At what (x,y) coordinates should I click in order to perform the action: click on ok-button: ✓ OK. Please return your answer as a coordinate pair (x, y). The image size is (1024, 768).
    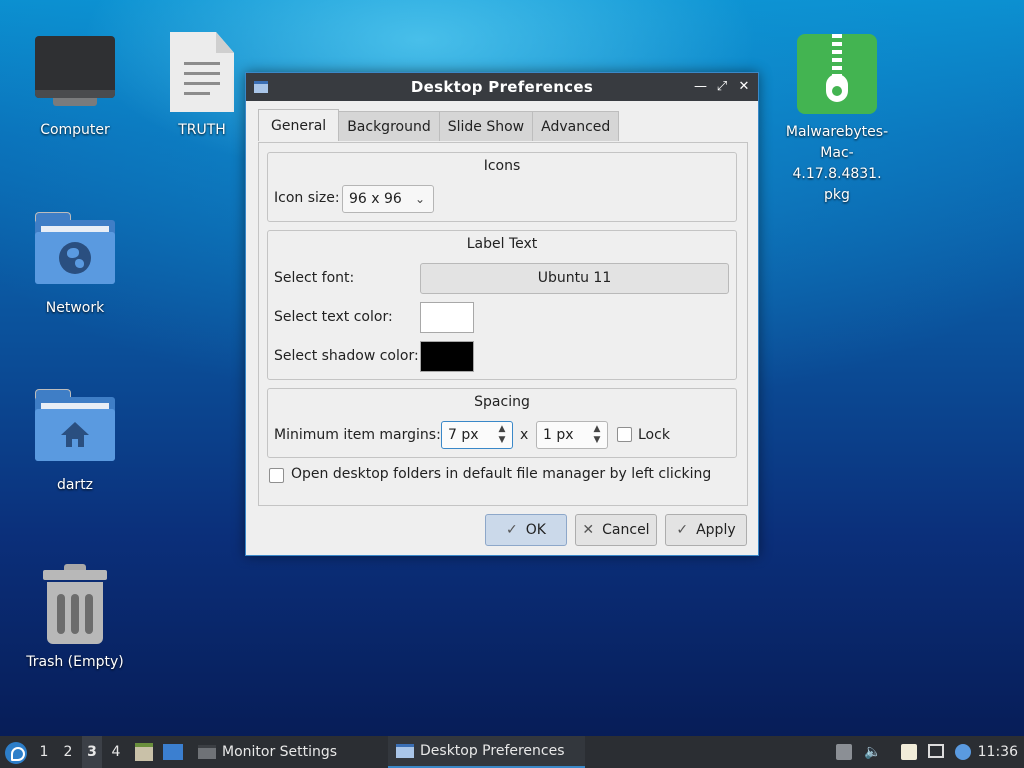
    Looking at the image, I should click on (526, 530).